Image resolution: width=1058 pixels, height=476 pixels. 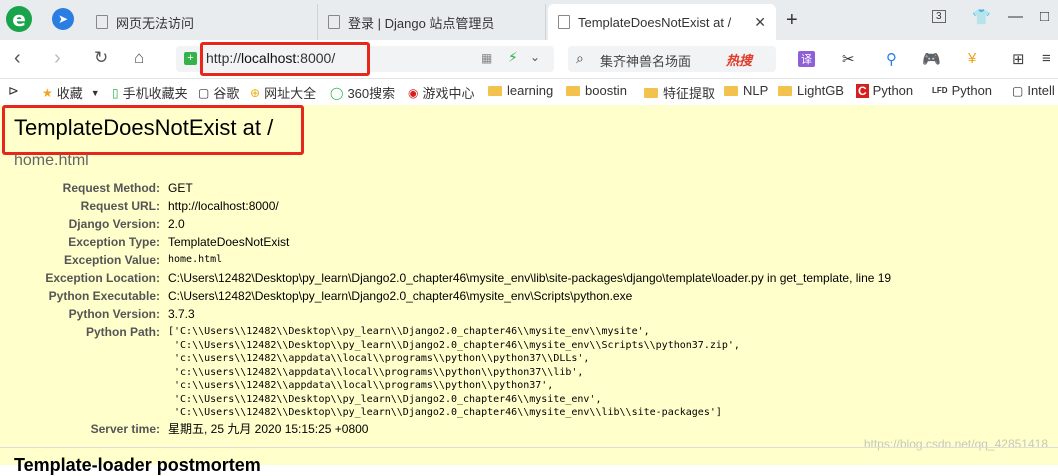 I want to click on watermark: https://blog.csdn.net/qq_42851418, so click(x=955, y=444).